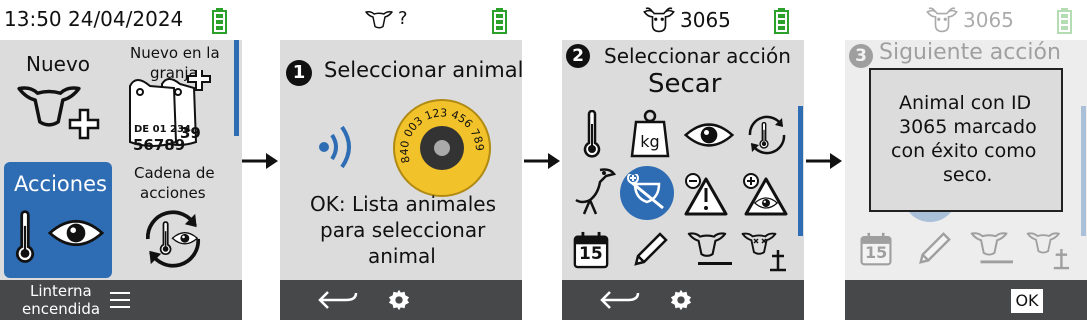 The width and height of the screenshot is (1087, 320). Describe the element at coordinates (58, 64) in the screenshot. I see `tile-label: Nuevo` at that location.